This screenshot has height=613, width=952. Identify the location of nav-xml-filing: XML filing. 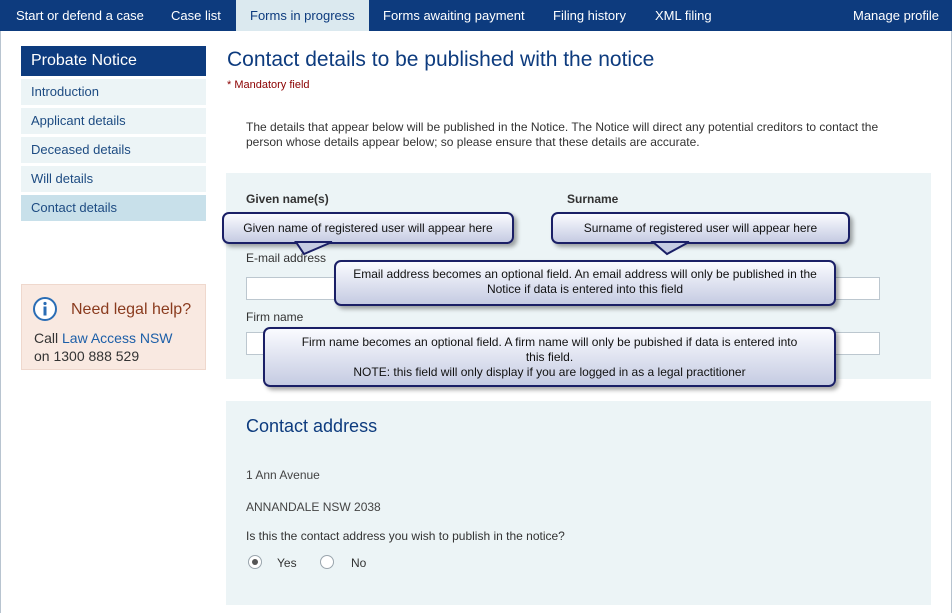
(683, 15).